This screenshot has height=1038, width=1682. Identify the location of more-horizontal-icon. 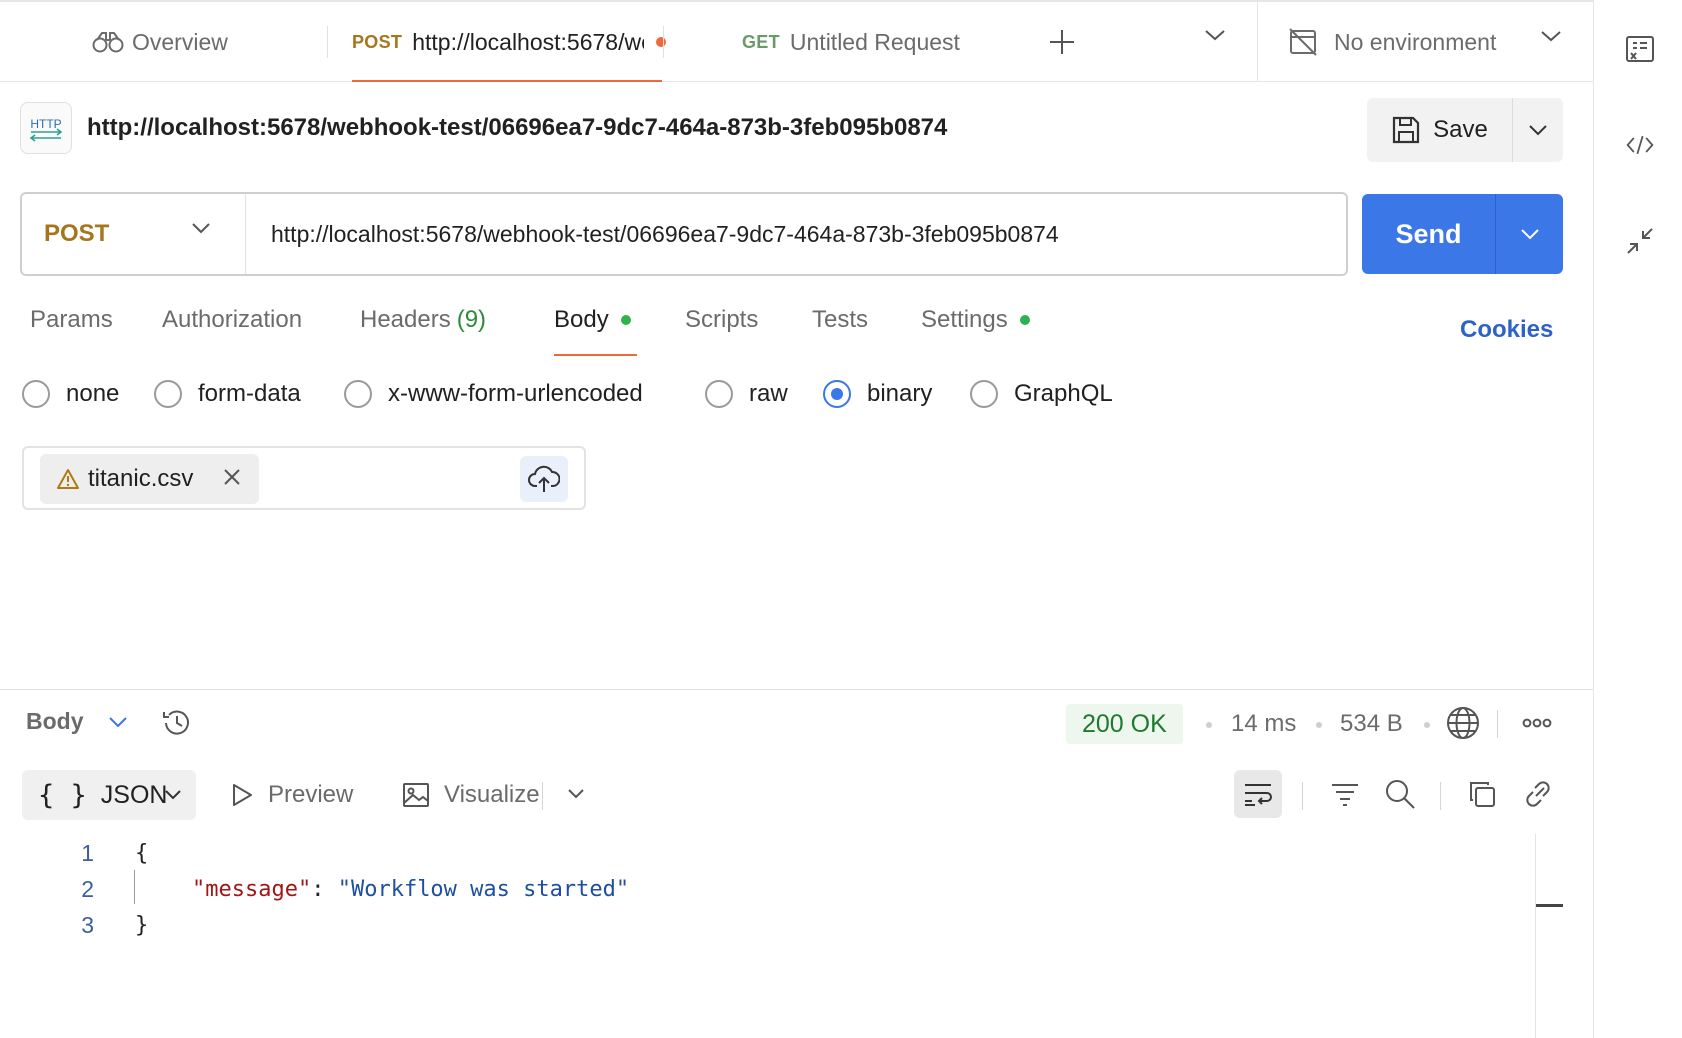
(1537, 723).